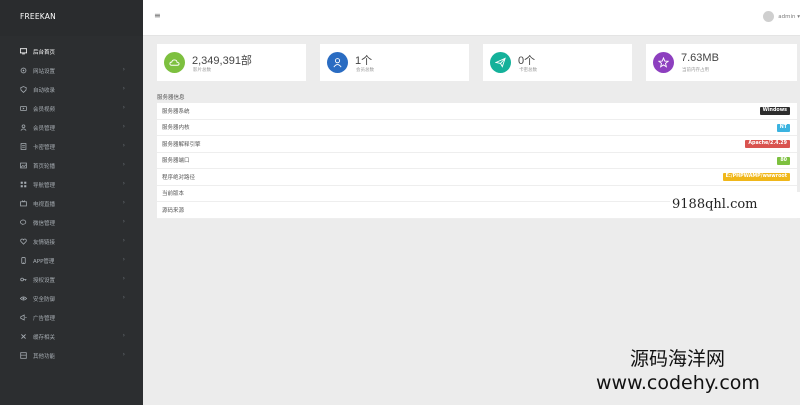  Describe the element at coordinates (774, 111) in the screenshot. I see `status-badge: Windows` at that location.